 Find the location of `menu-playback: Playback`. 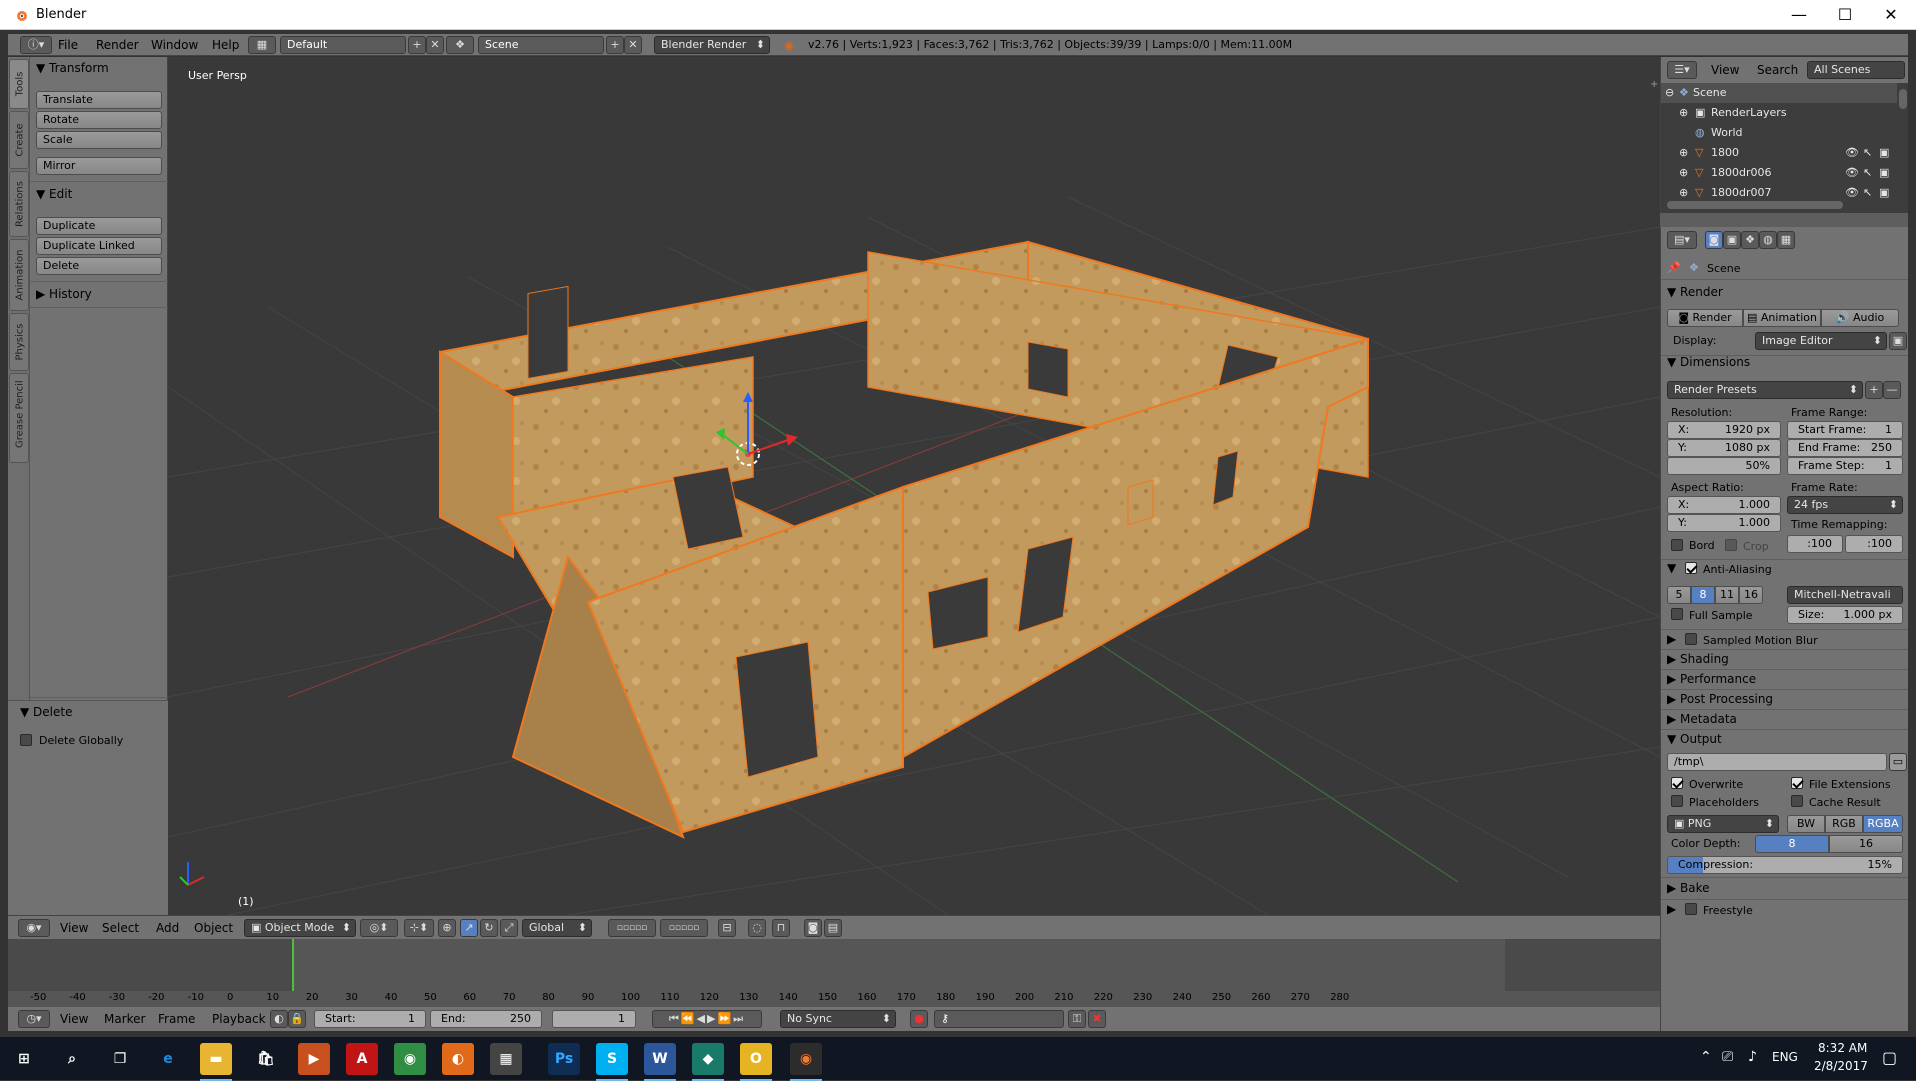

menu-playback: Playback is located at coordinates (239, 1019).